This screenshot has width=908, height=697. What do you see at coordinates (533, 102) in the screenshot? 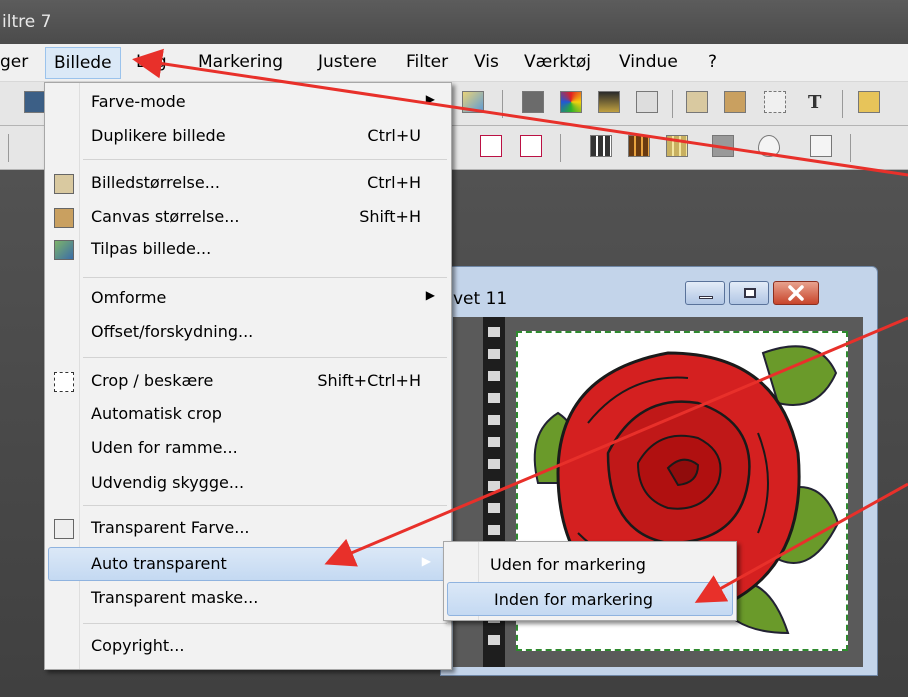
I see `gray-square-icon` at bounding box center [533, 102].